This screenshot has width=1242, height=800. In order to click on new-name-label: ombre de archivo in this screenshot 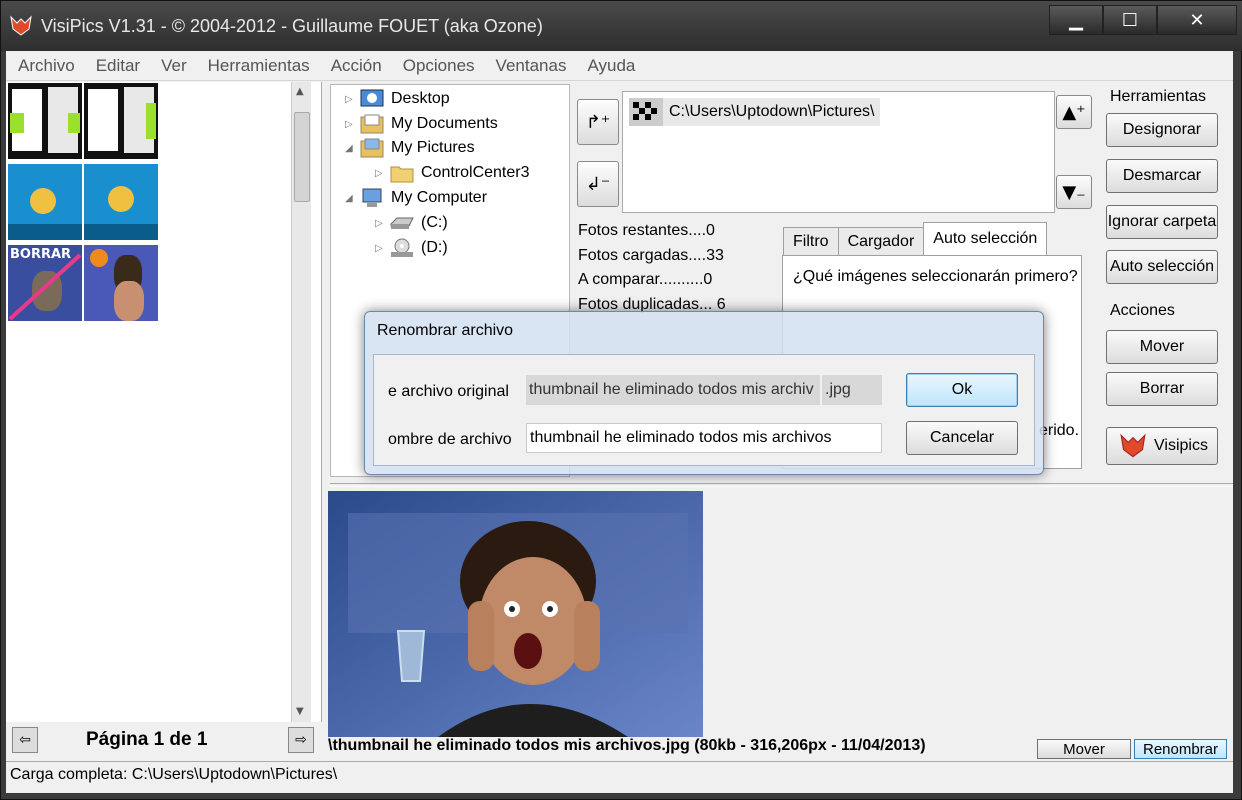, I will do `click(450, 439)`.